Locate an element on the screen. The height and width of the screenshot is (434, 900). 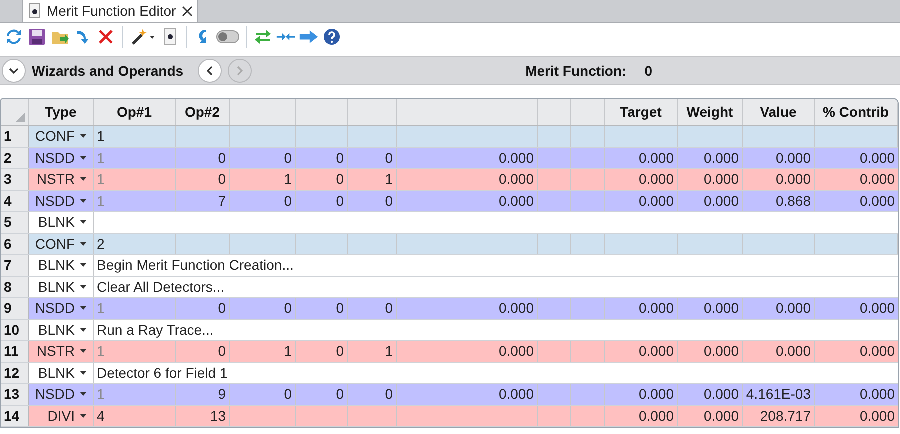
document-icon is located at coordinates (35, 11).